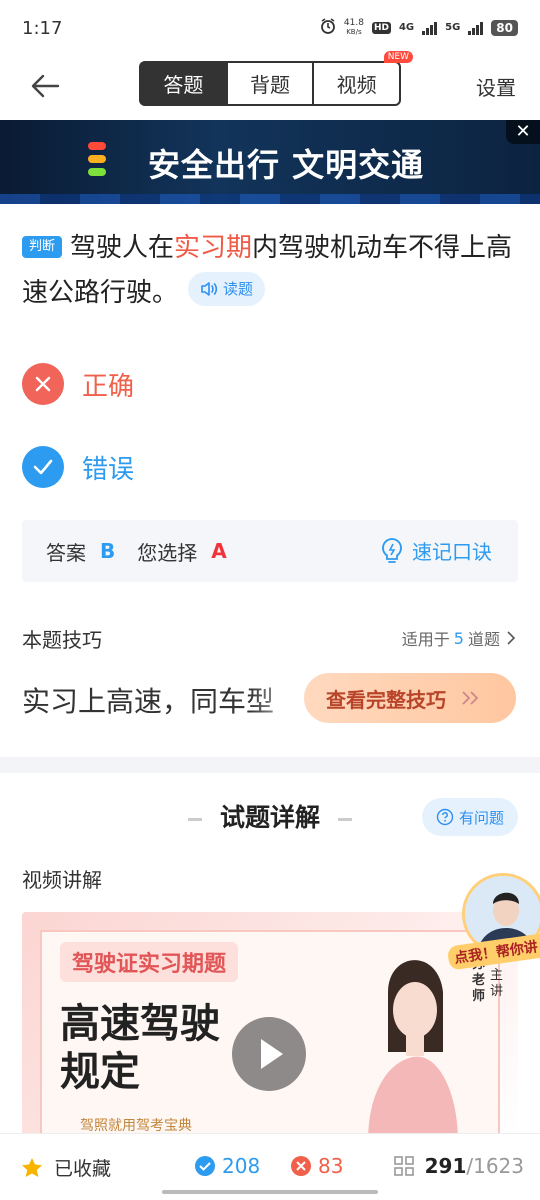 Image resolution: width=540 pixels, height=1200 pixels. What do you see at coordinates (406, 27) in the screenshot?
I see `network-4g: 4G` at bounding box center [406, 27].